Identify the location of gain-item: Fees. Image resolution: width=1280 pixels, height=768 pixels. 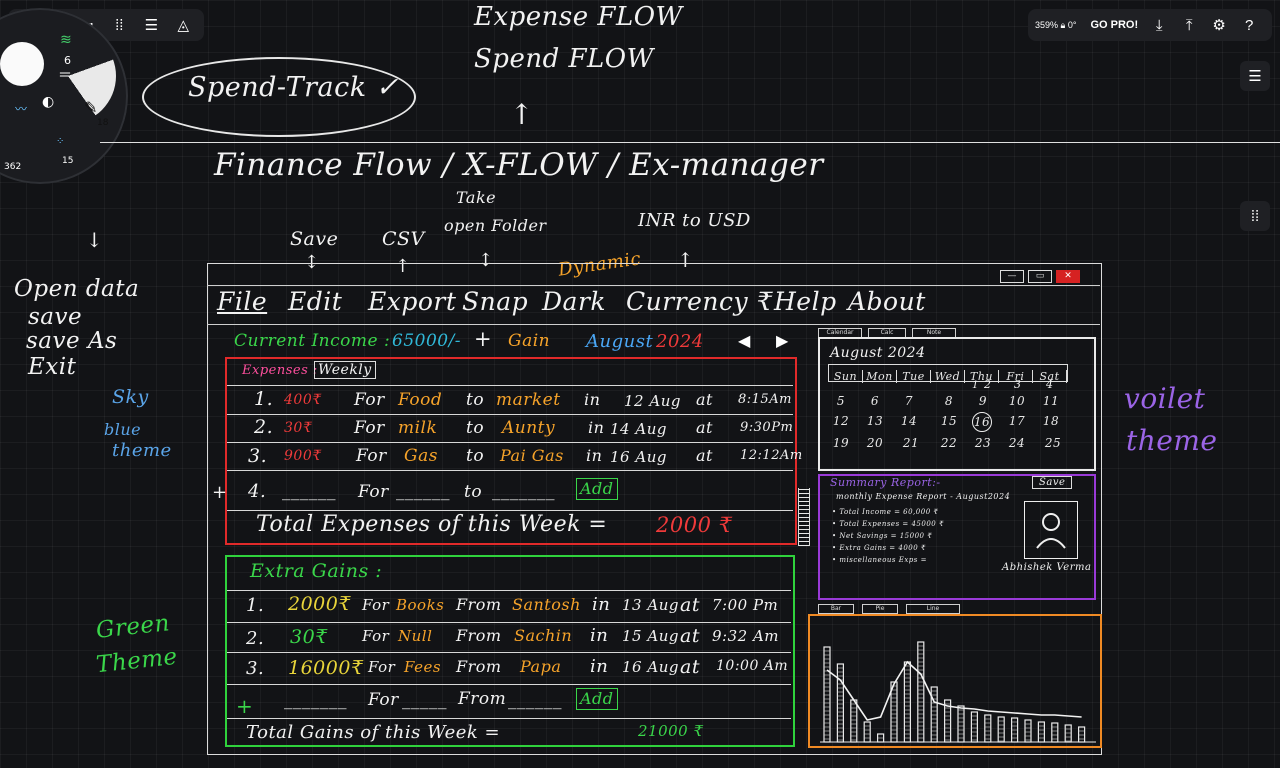
(422, 667).